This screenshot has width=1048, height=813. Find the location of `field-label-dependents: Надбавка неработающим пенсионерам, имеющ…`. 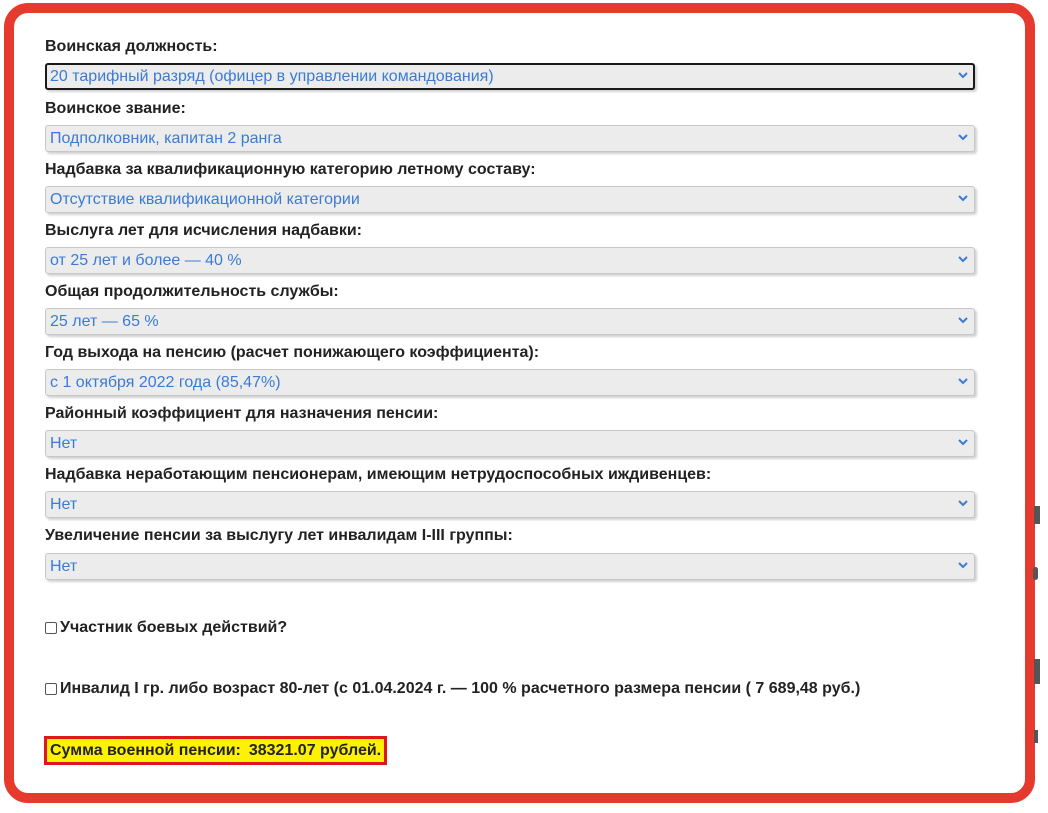

field-label-dependents: Надбавка неработающим пенсионерам, имеющ… is located at coordinates (378, 474).